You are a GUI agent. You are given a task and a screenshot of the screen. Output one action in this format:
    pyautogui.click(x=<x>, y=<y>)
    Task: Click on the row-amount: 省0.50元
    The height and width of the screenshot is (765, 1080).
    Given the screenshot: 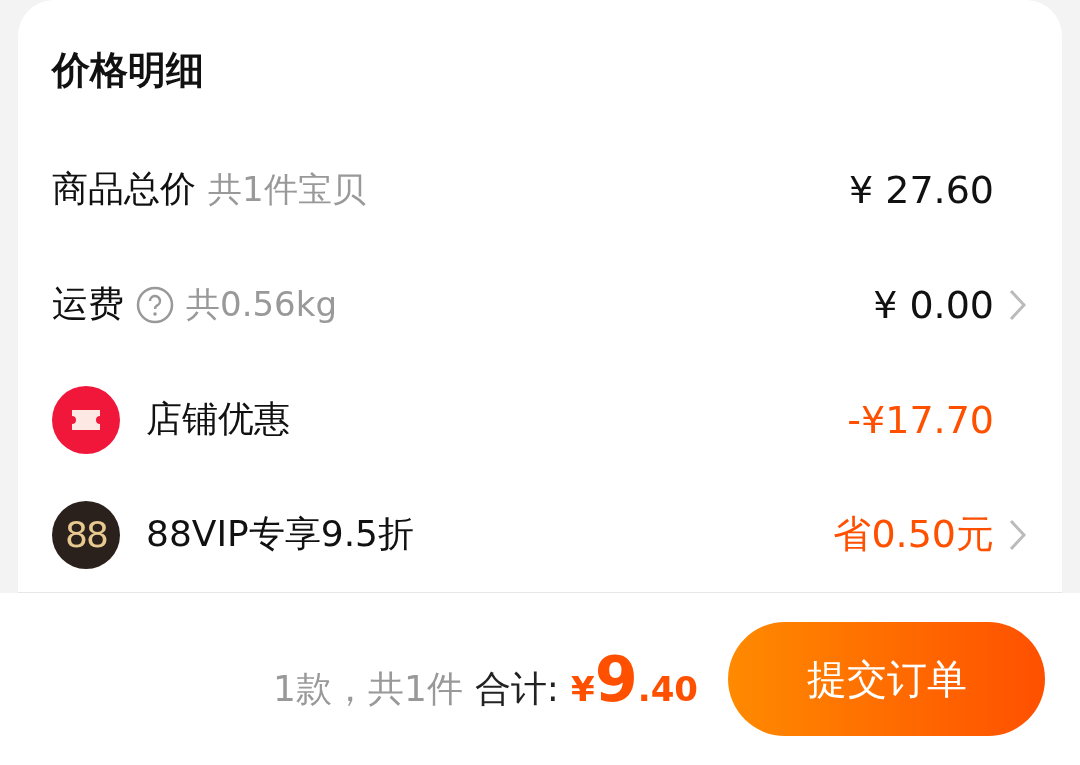 What is the action you would take?
    pyautogui.click(x=913, y=534)
    